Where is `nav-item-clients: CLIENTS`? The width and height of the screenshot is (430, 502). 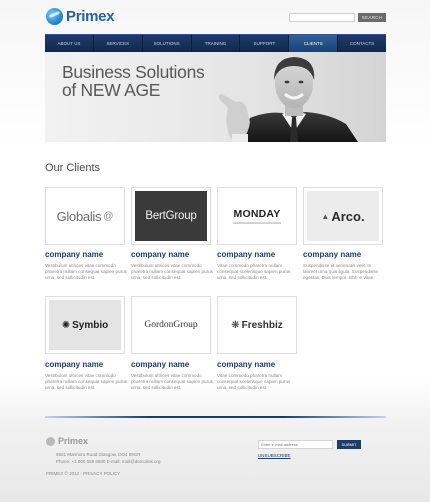 nav-item-clients: CLIENTS is located at coordinates (314, 43).